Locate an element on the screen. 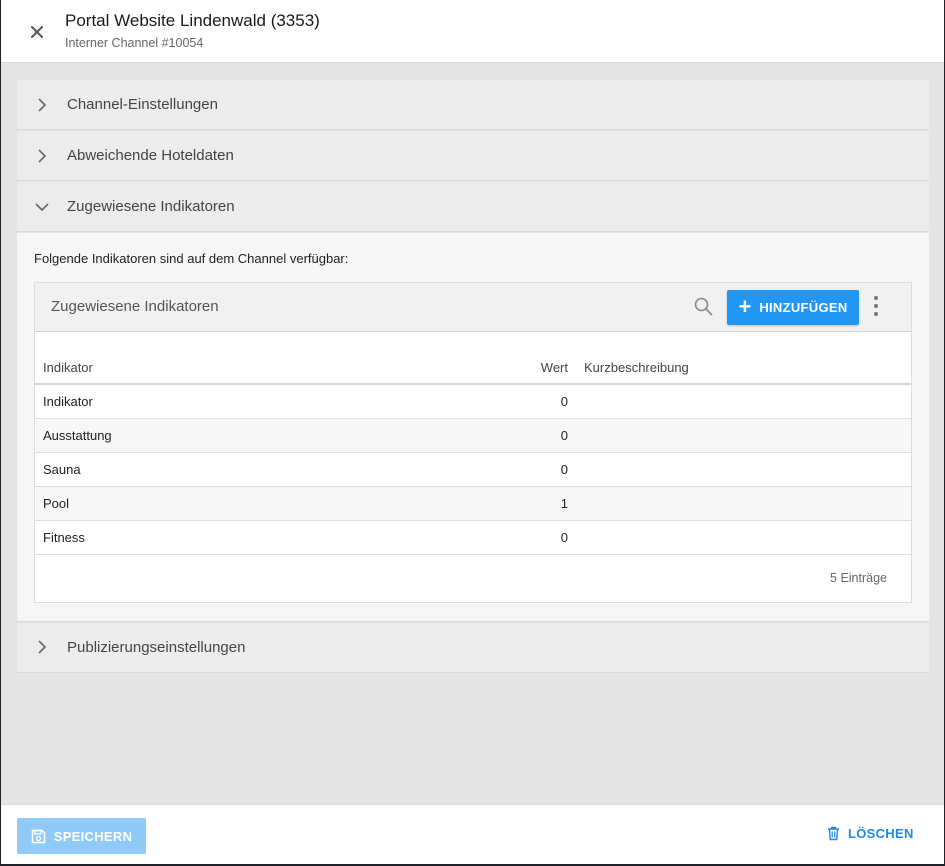  cell-indikator: Ausstattung is located at coordinates (231, 435).